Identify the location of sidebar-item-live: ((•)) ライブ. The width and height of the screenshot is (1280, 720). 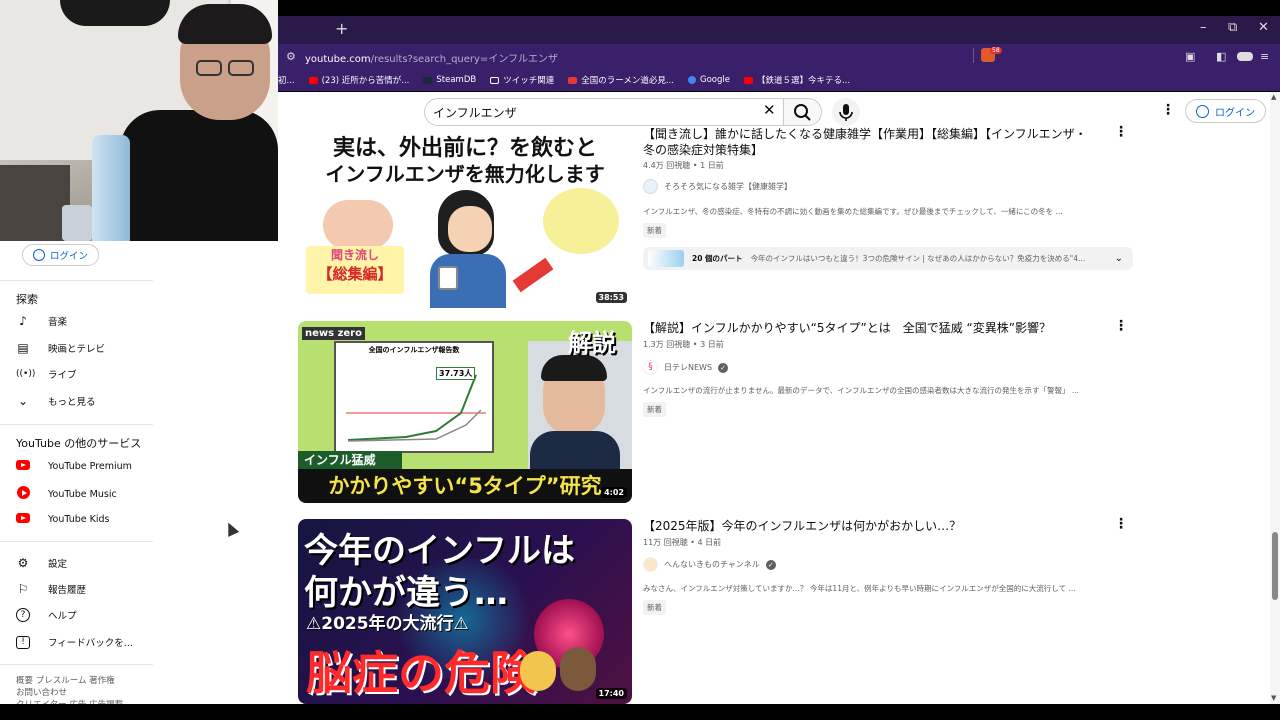
(46, 374).